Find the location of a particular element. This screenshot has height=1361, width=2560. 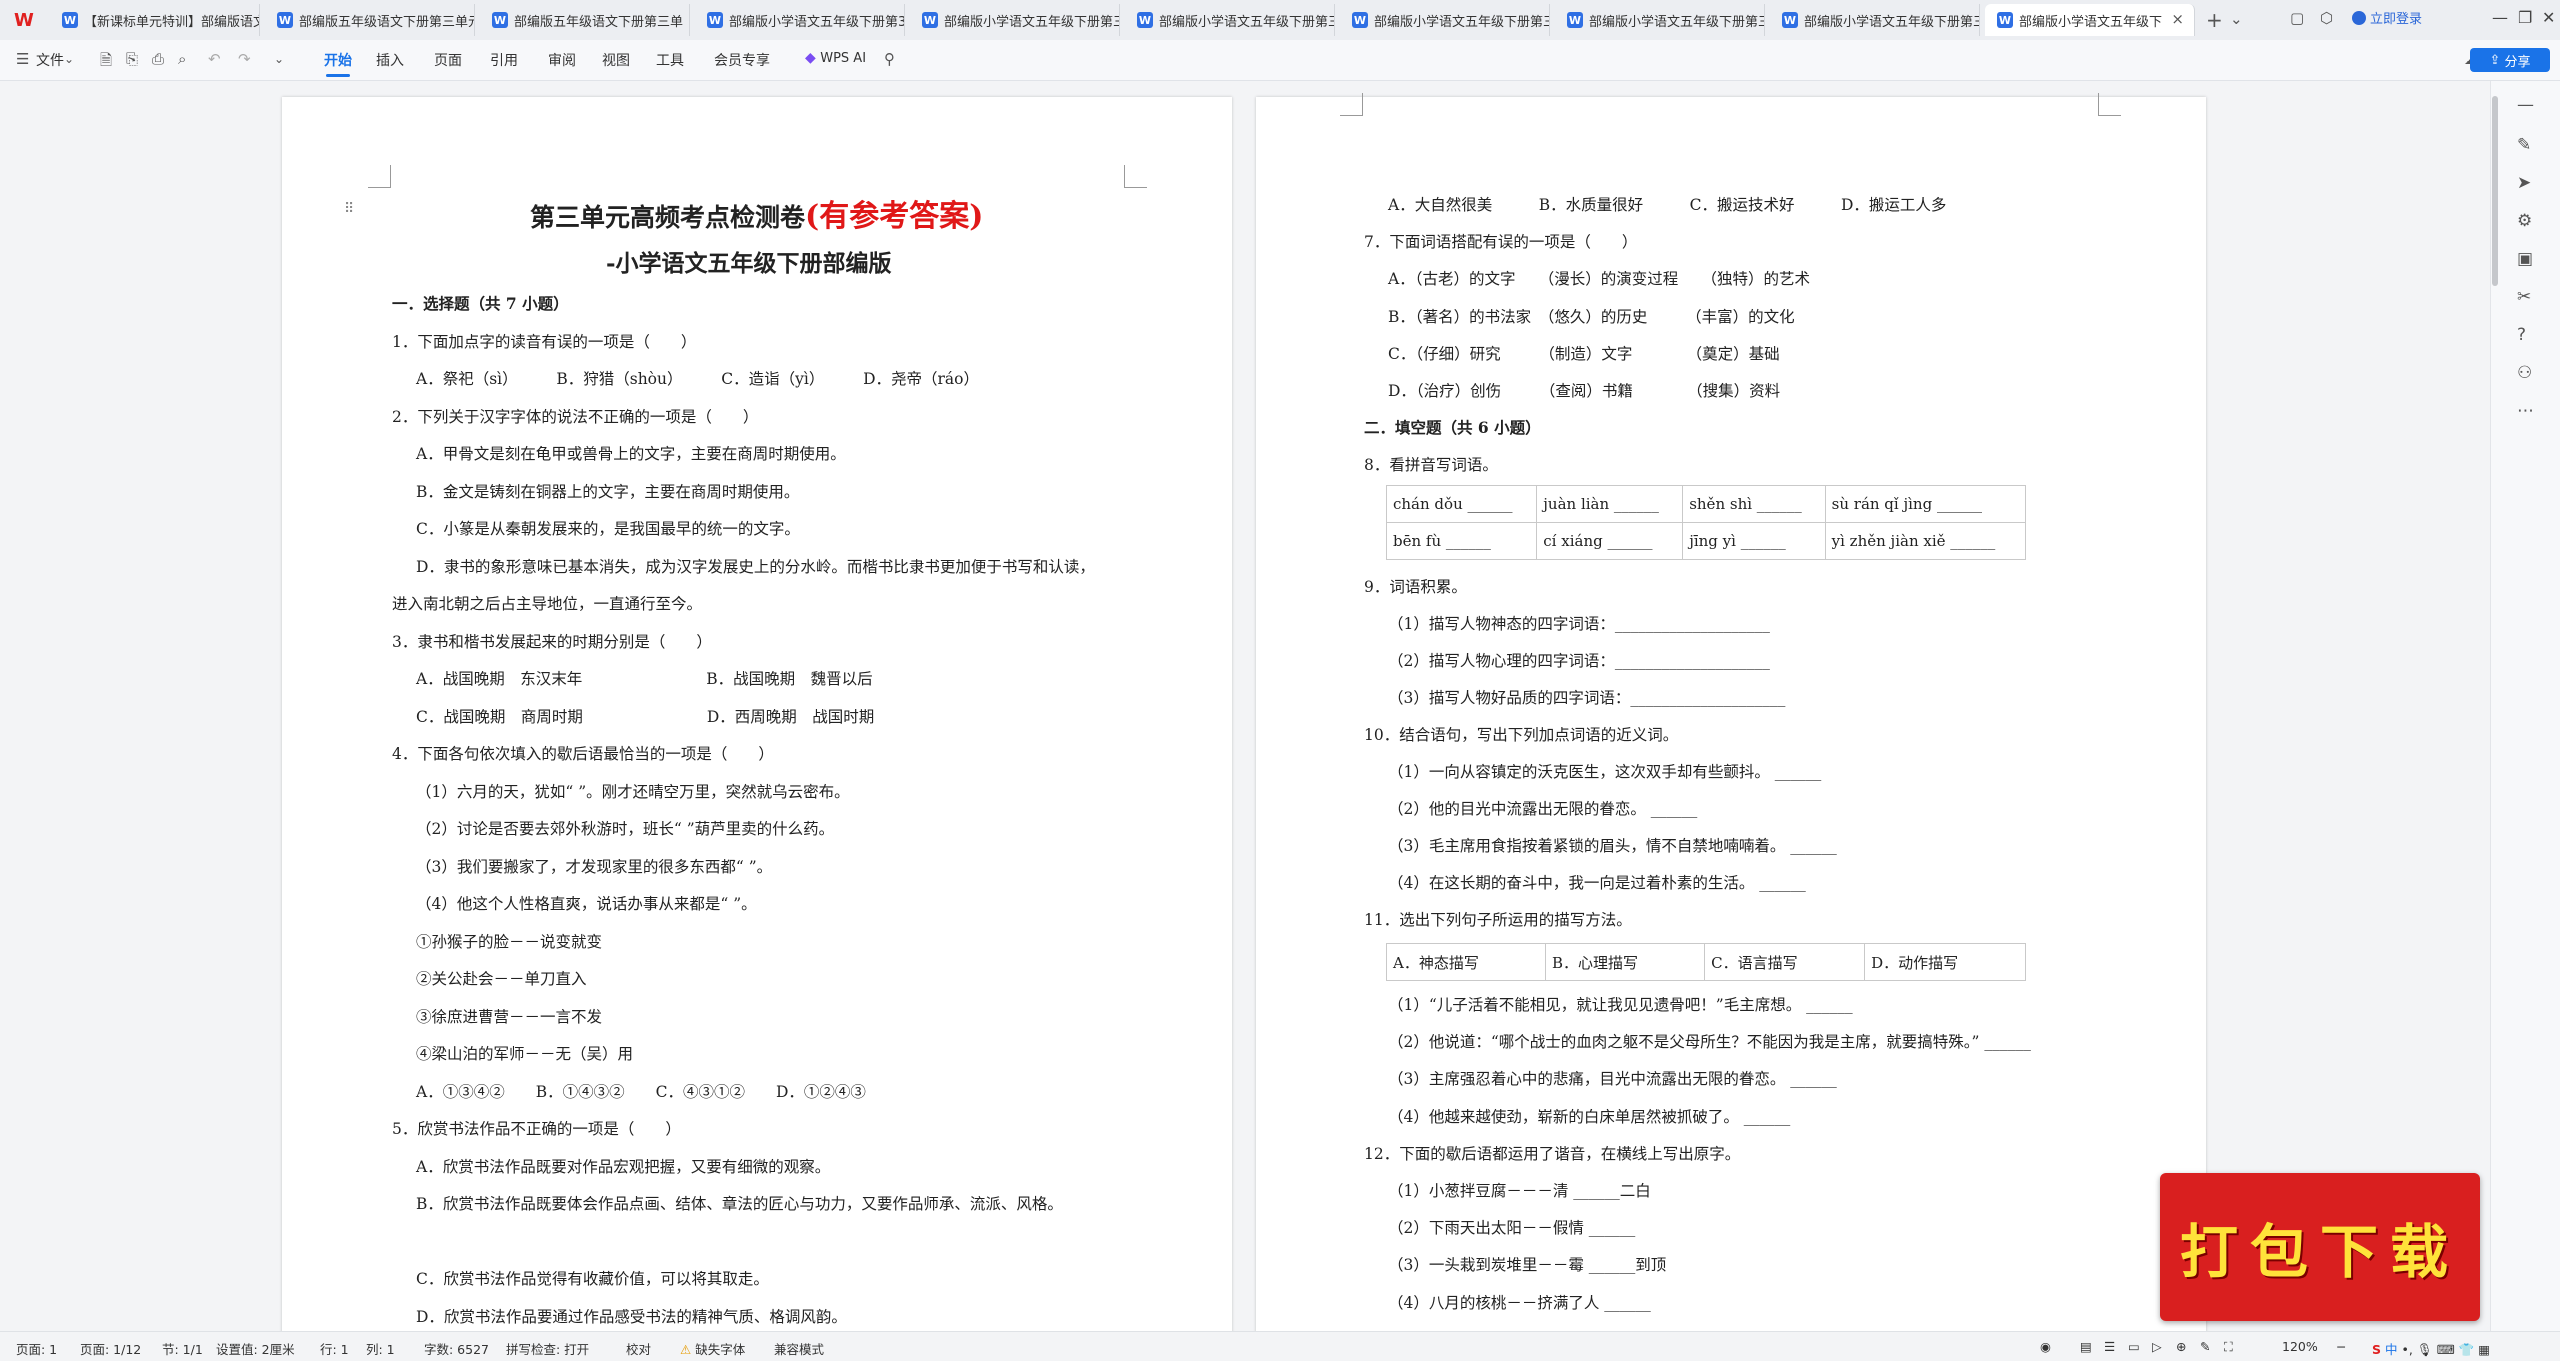

status-row: 行: 1 is located at coordinates (334, 1348).